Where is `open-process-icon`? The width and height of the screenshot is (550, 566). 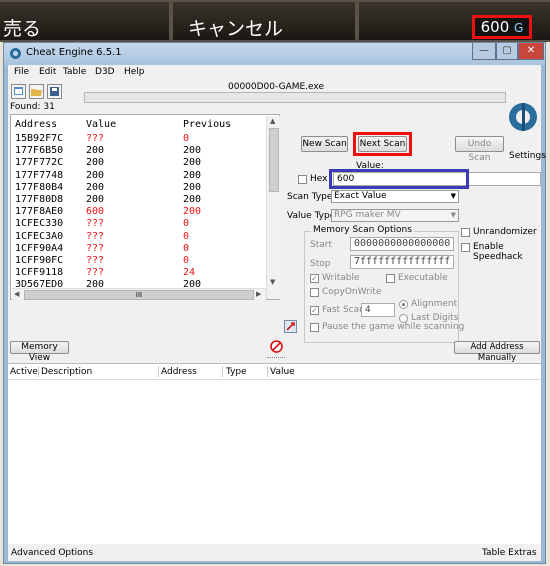 open-process-icon is located at coordinates (18, 91).